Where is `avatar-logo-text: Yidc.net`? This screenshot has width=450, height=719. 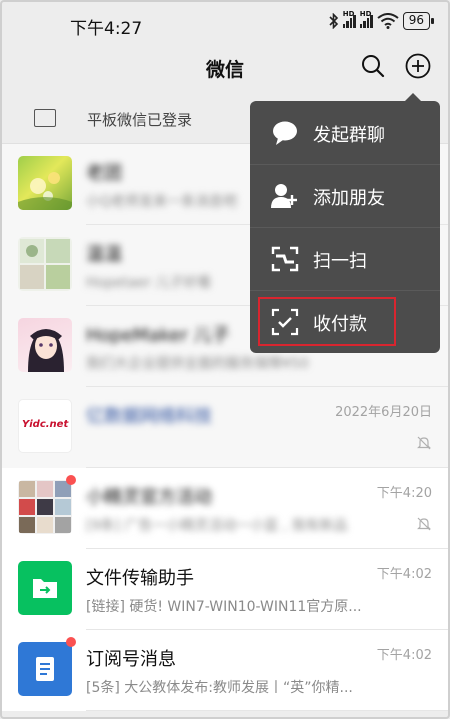 avatar-logo-text: Yidc.net is located at coordinates (45, 424).